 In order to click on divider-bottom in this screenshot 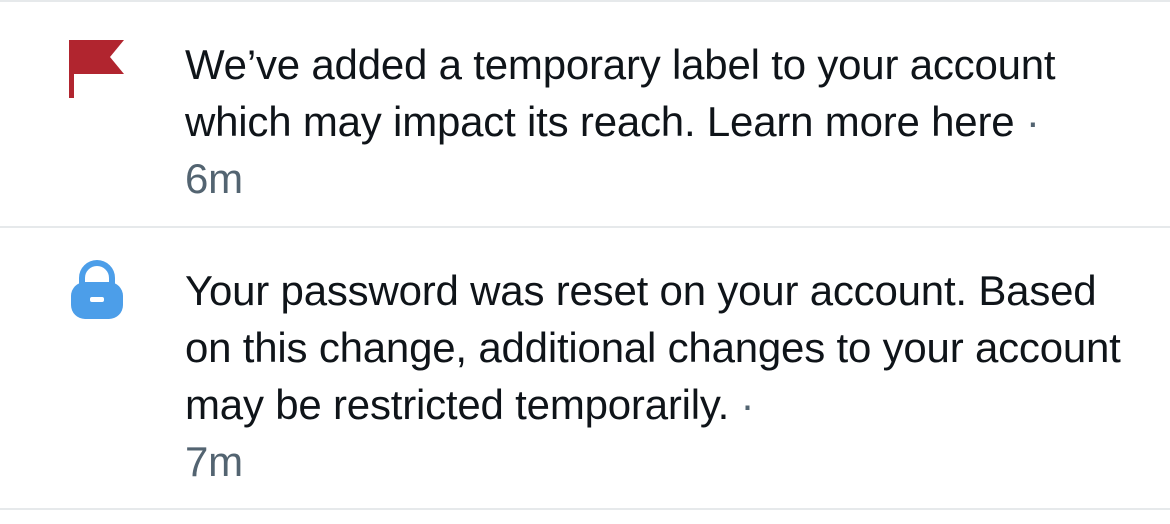, I will do `click(585, 509)`.